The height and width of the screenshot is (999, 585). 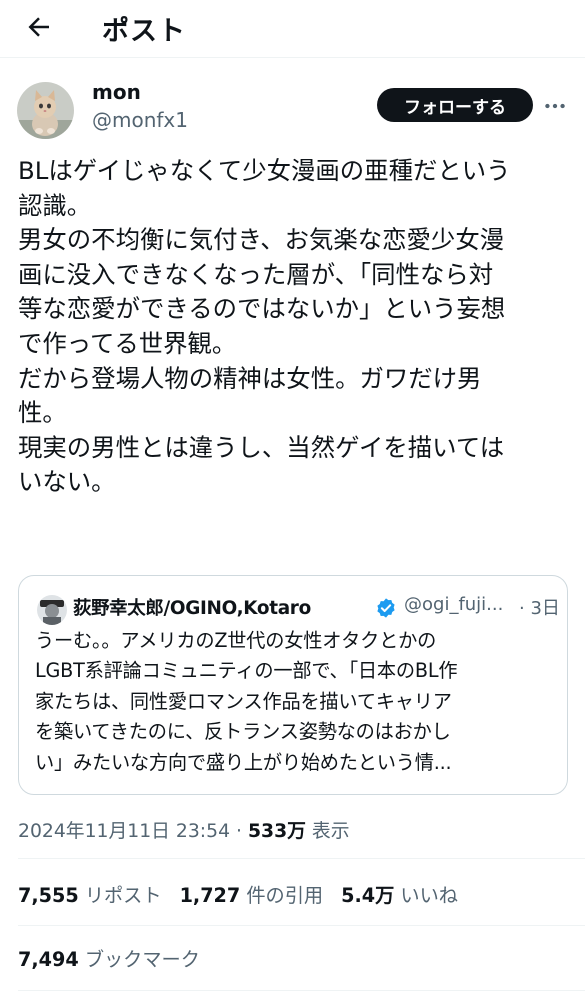 I want to click on post-metadata: 2024年11月11日 23:54 · 533万 表示, so click(x=184, y=829).